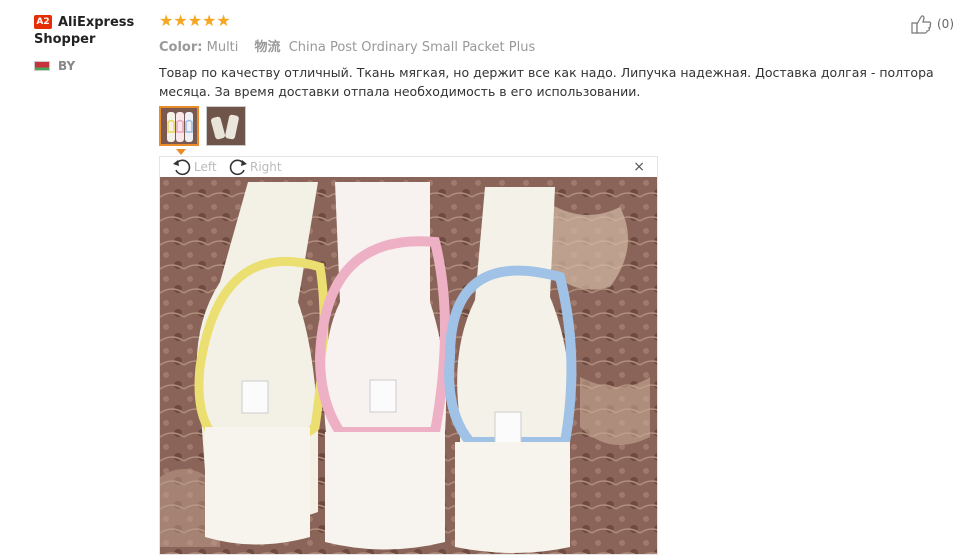  What do you see at coordinates (181, 47) in the screenshot?
I see `color-label: Color:` at bounding box center [181, 47].